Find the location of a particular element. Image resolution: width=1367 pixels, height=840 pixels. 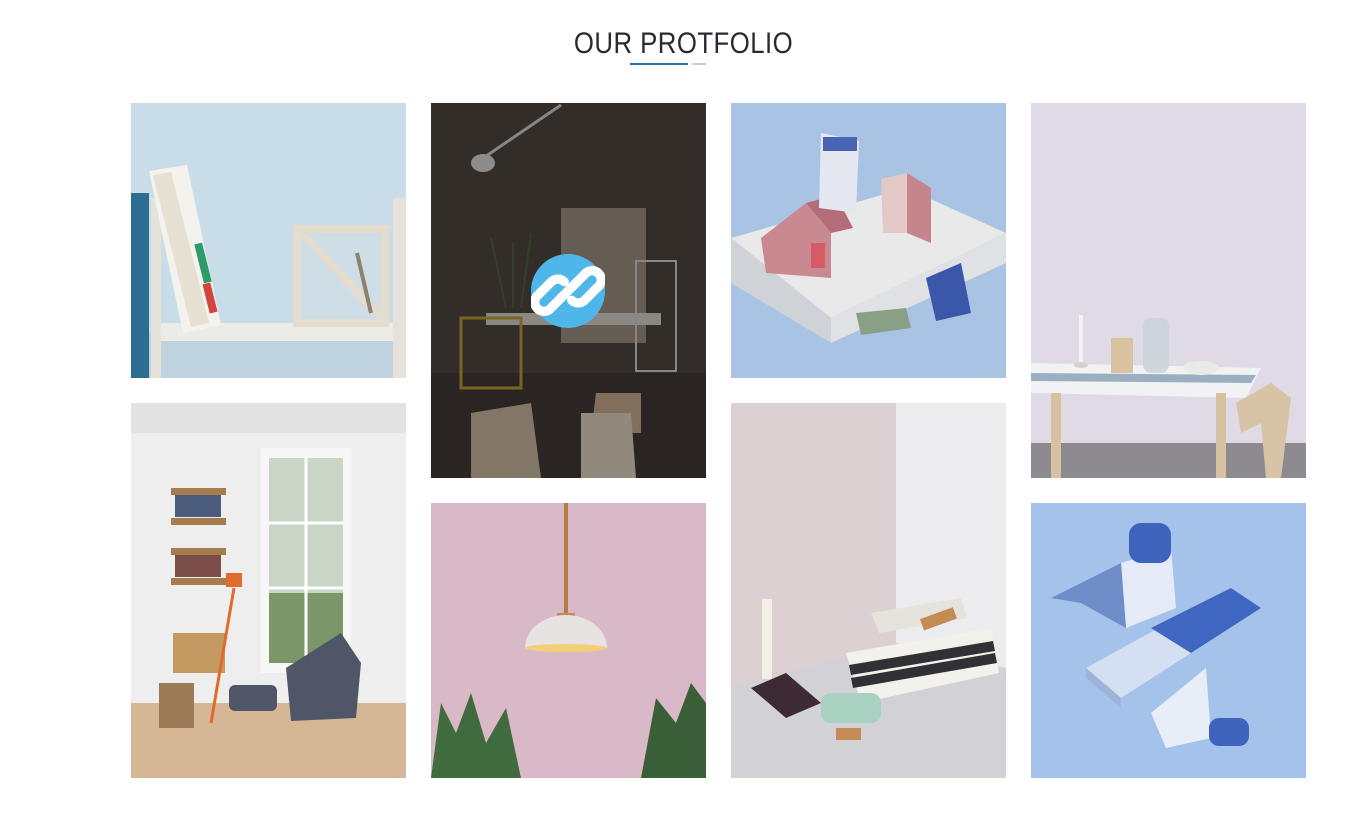

portfolio-item-paper-houses is located at coordinates (868, 240).